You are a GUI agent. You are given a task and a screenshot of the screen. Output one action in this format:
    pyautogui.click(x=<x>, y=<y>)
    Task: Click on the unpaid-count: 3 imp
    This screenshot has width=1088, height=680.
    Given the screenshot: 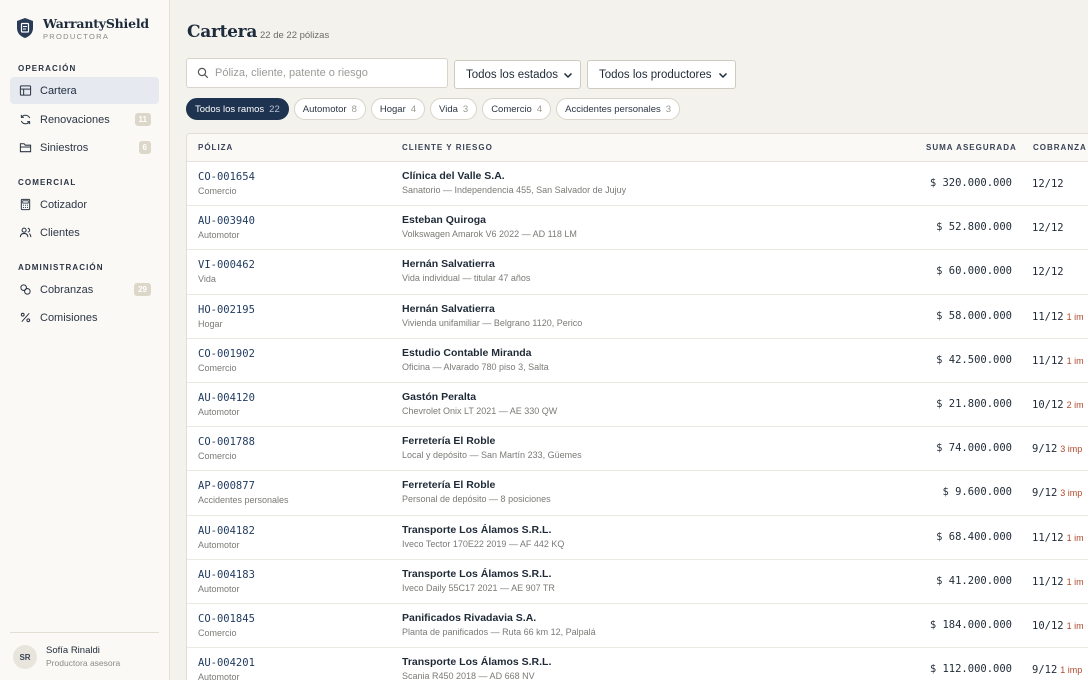 What is the action you would take?
    pyautogui.click(x=1071, y=493)
    